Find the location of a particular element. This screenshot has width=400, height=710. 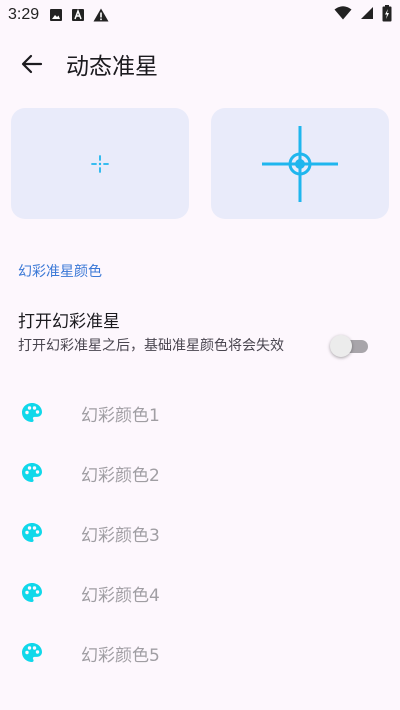

warning-icon is located at coordinates (101, 15).